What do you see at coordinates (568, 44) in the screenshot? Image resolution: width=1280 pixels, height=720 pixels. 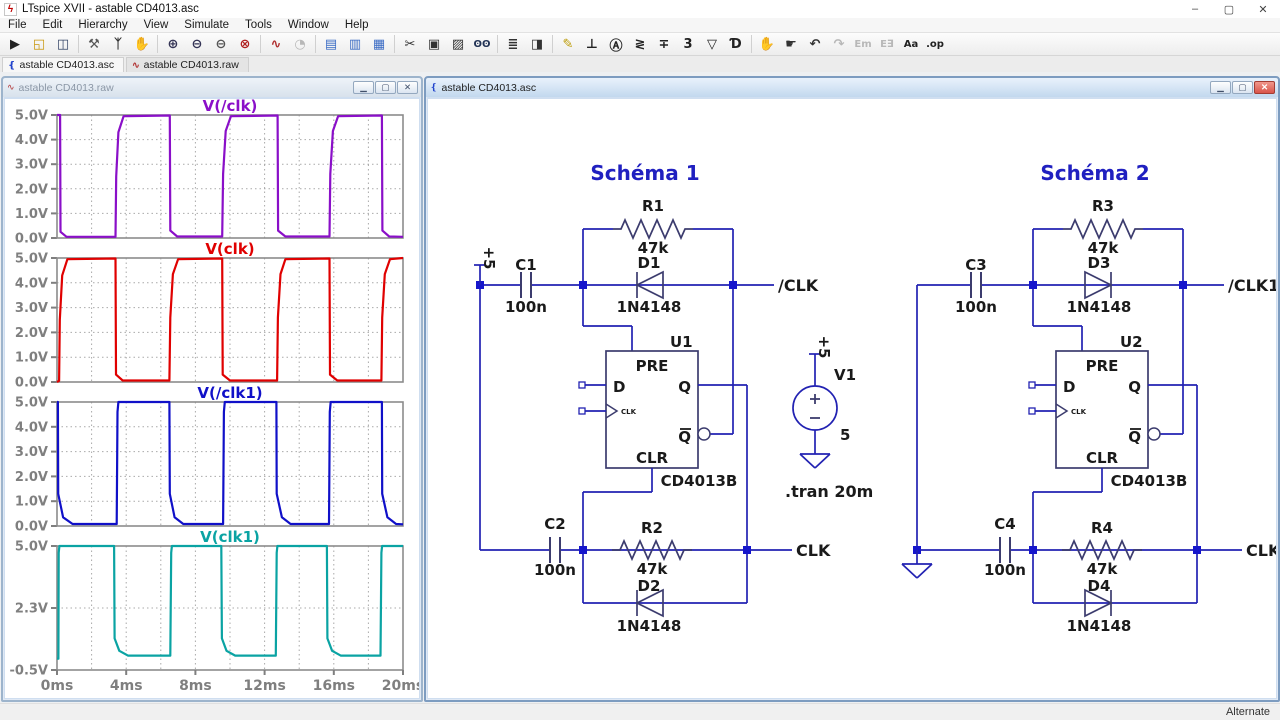 I see `wire-pencil-icon: ✎` at bounding box center [568, 44].